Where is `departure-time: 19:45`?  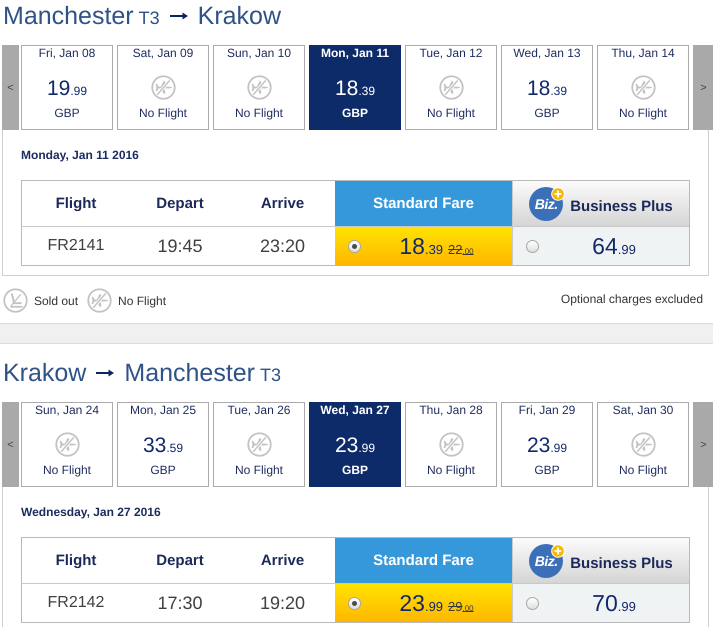
departure-time: 19:45 is located at coordinates (180, 246).